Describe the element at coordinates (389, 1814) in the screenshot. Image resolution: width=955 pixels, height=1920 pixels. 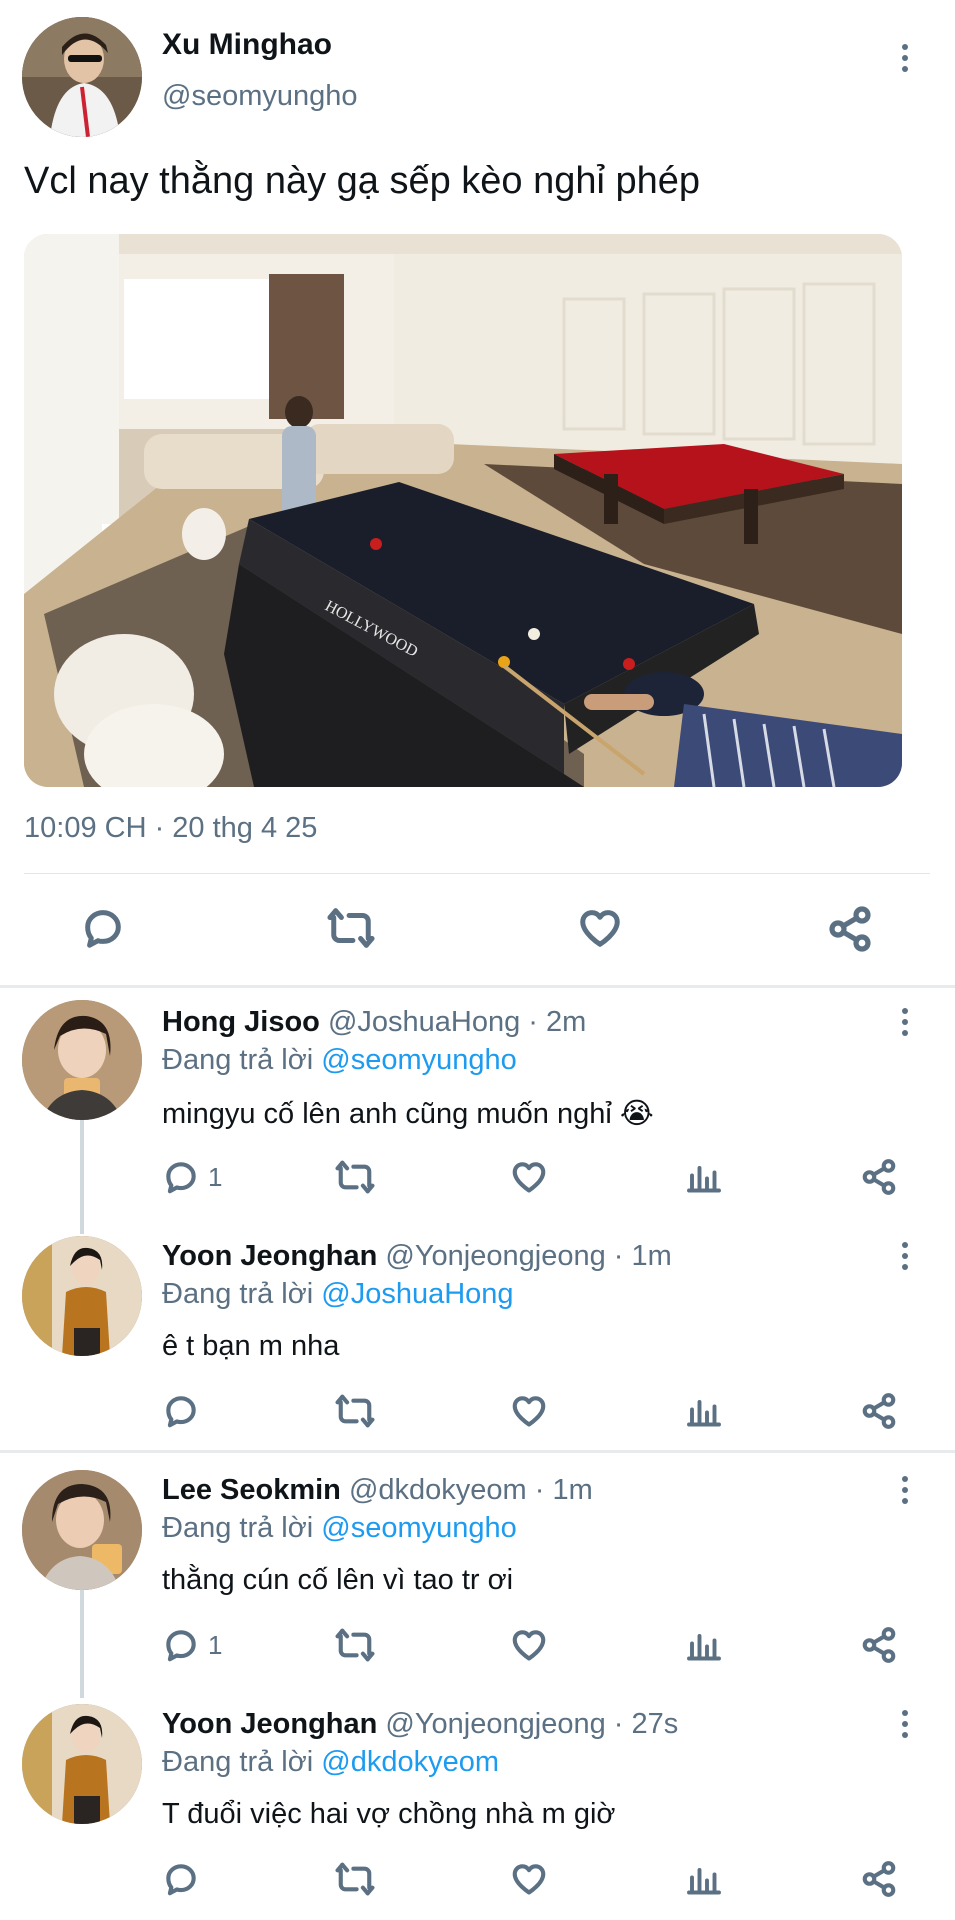
I see `reply-text: T đuổi việc hai vợ chồng nhà m giờ` at that location.